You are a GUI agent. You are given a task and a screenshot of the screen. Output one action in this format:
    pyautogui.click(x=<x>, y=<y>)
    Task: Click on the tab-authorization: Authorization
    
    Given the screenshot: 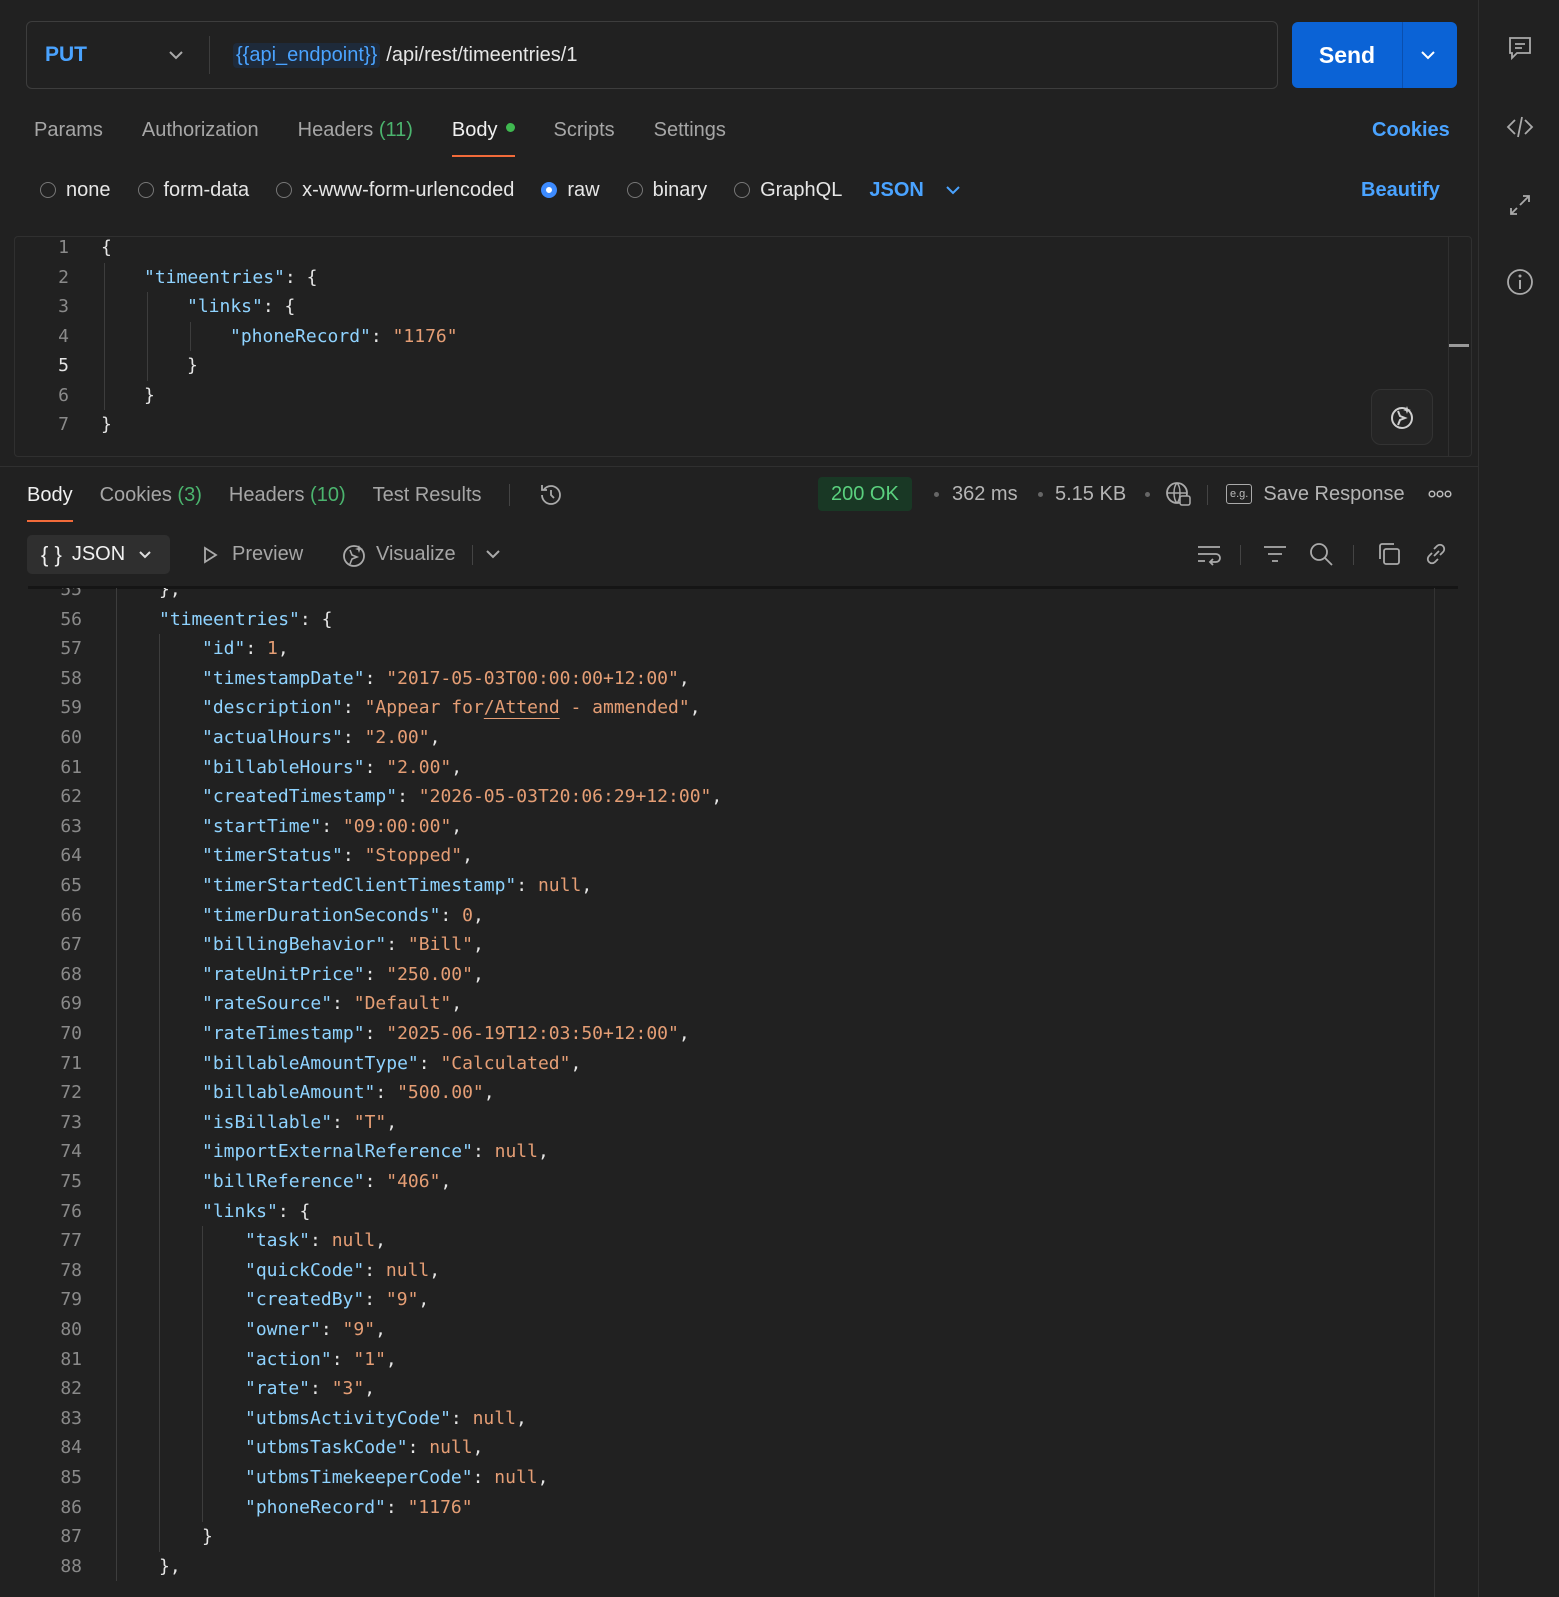 What is the action you would take?
    pyautogui.click(x=200, y=130)
    